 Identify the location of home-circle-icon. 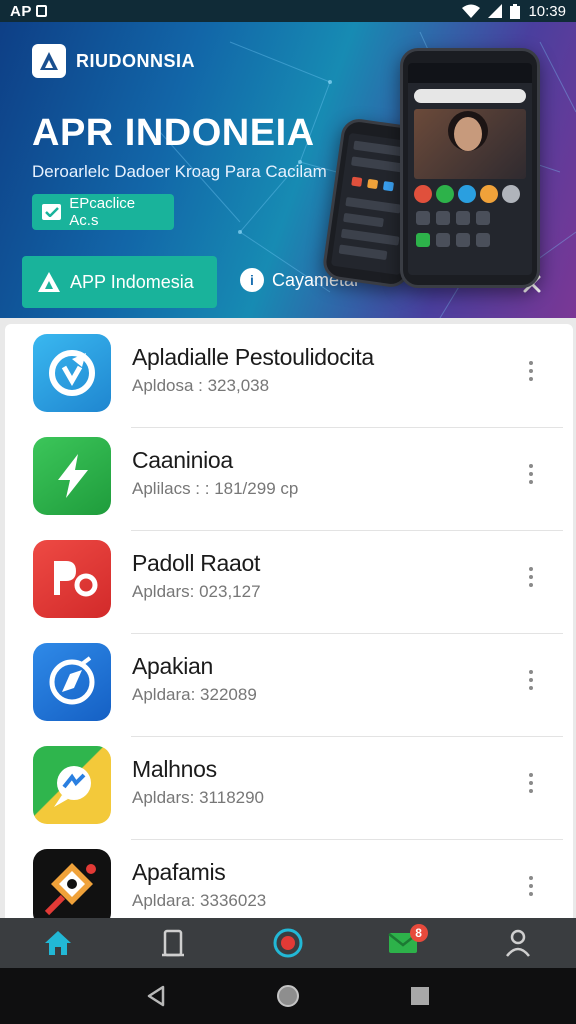
(288, 996).